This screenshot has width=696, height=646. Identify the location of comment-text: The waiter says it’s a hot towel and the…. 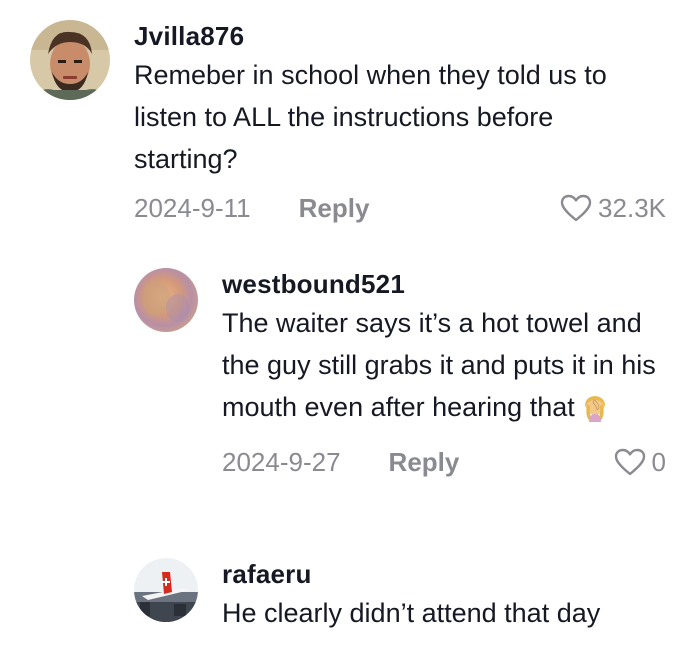
(442, 368).